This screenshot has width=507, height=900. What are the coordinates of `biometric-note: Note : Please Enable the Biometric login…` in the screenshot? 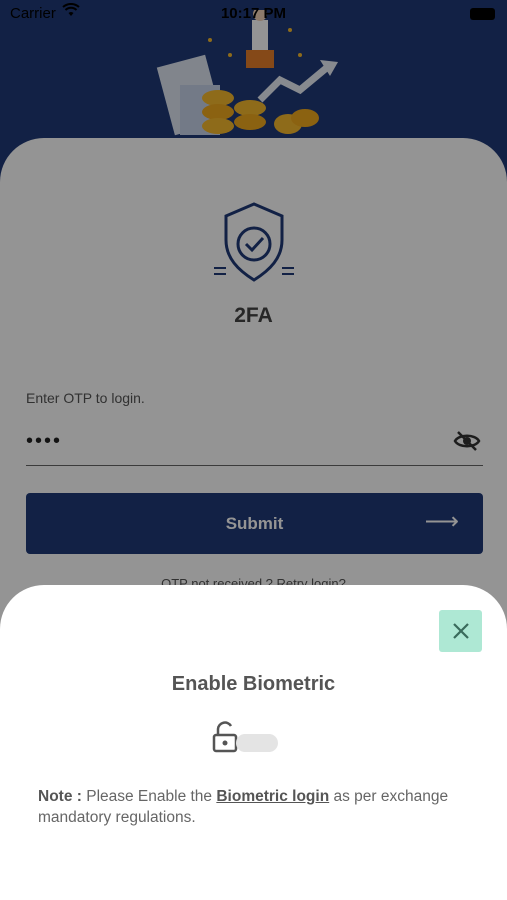 It's located at (258, 807).